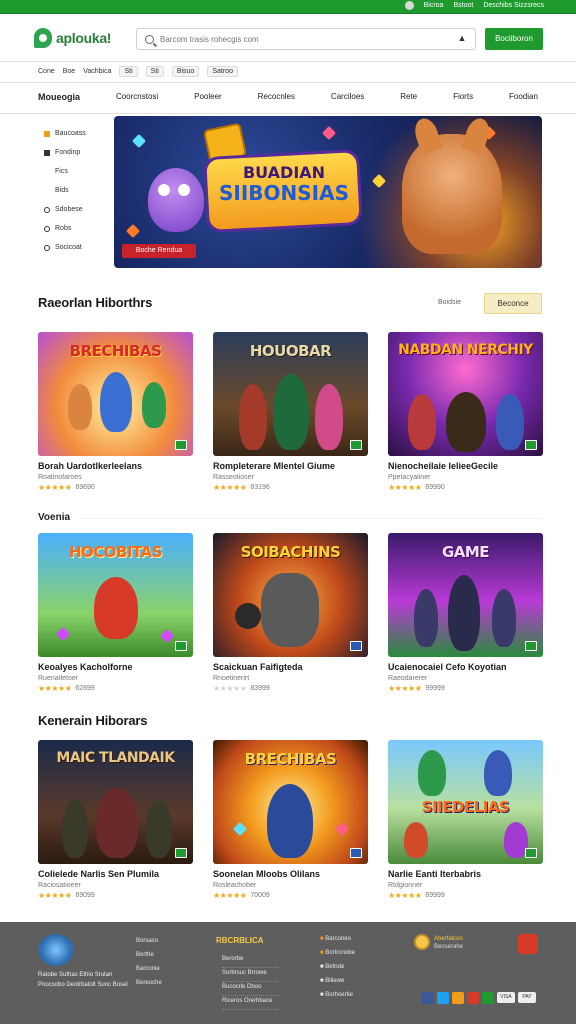  What do you see at coordinates (434, 5) in the screenshot?
I see `top-link: Bicroa` at bounding box center [434, 5].